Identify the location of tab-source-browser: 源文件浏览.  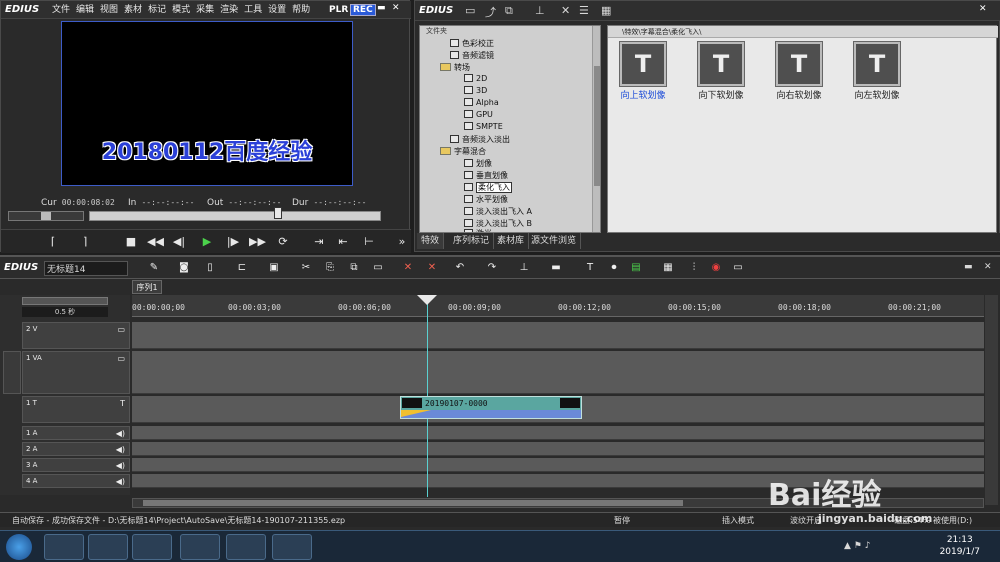
(554, 241).